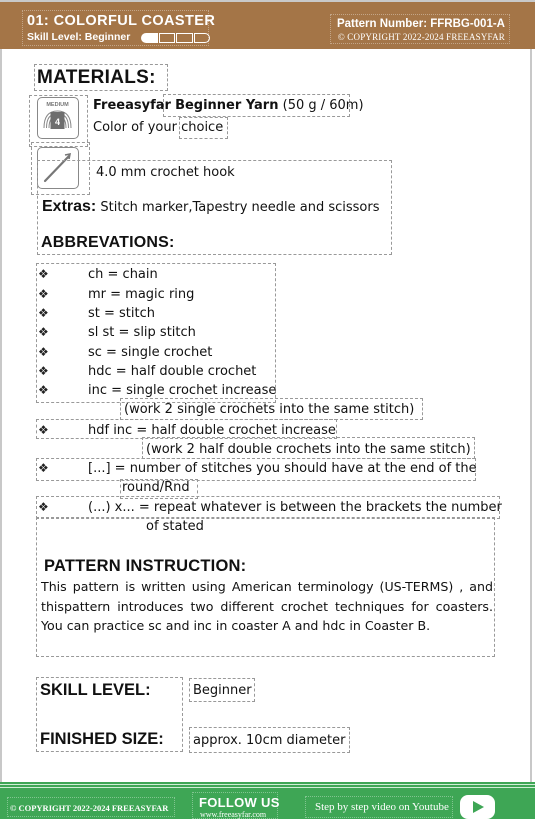 The width and height of the screenshot is (535, 819). What do you see at coordinates (172, 371) in the screenshot?
I see `abbreviation-text: hdc = half double crochet` at bounding box center [172, 371].